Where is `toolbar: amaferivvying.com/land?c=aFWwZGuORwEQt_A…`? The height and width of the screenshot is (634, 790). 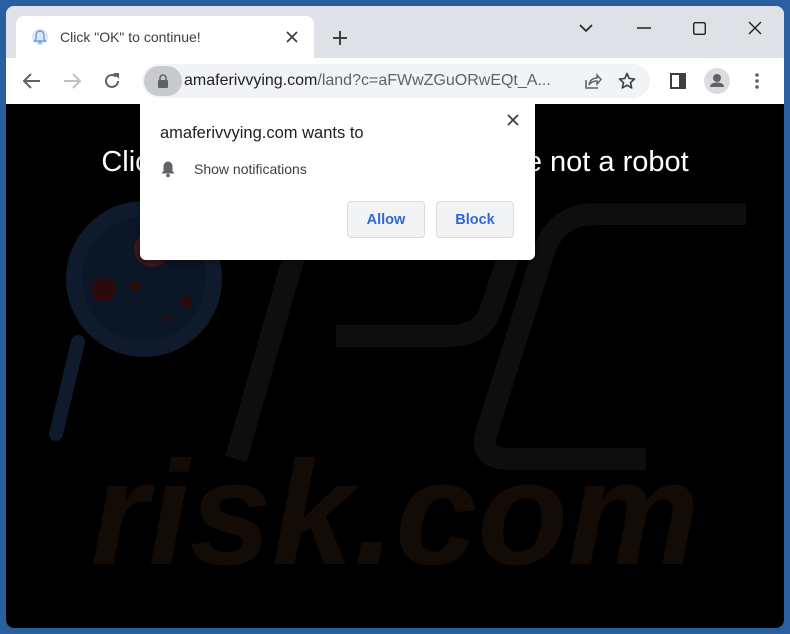
toolbar: amaferivvying.com/land?c=aFWwZGuORwEQt_A… is located at coordinates (395, 81).